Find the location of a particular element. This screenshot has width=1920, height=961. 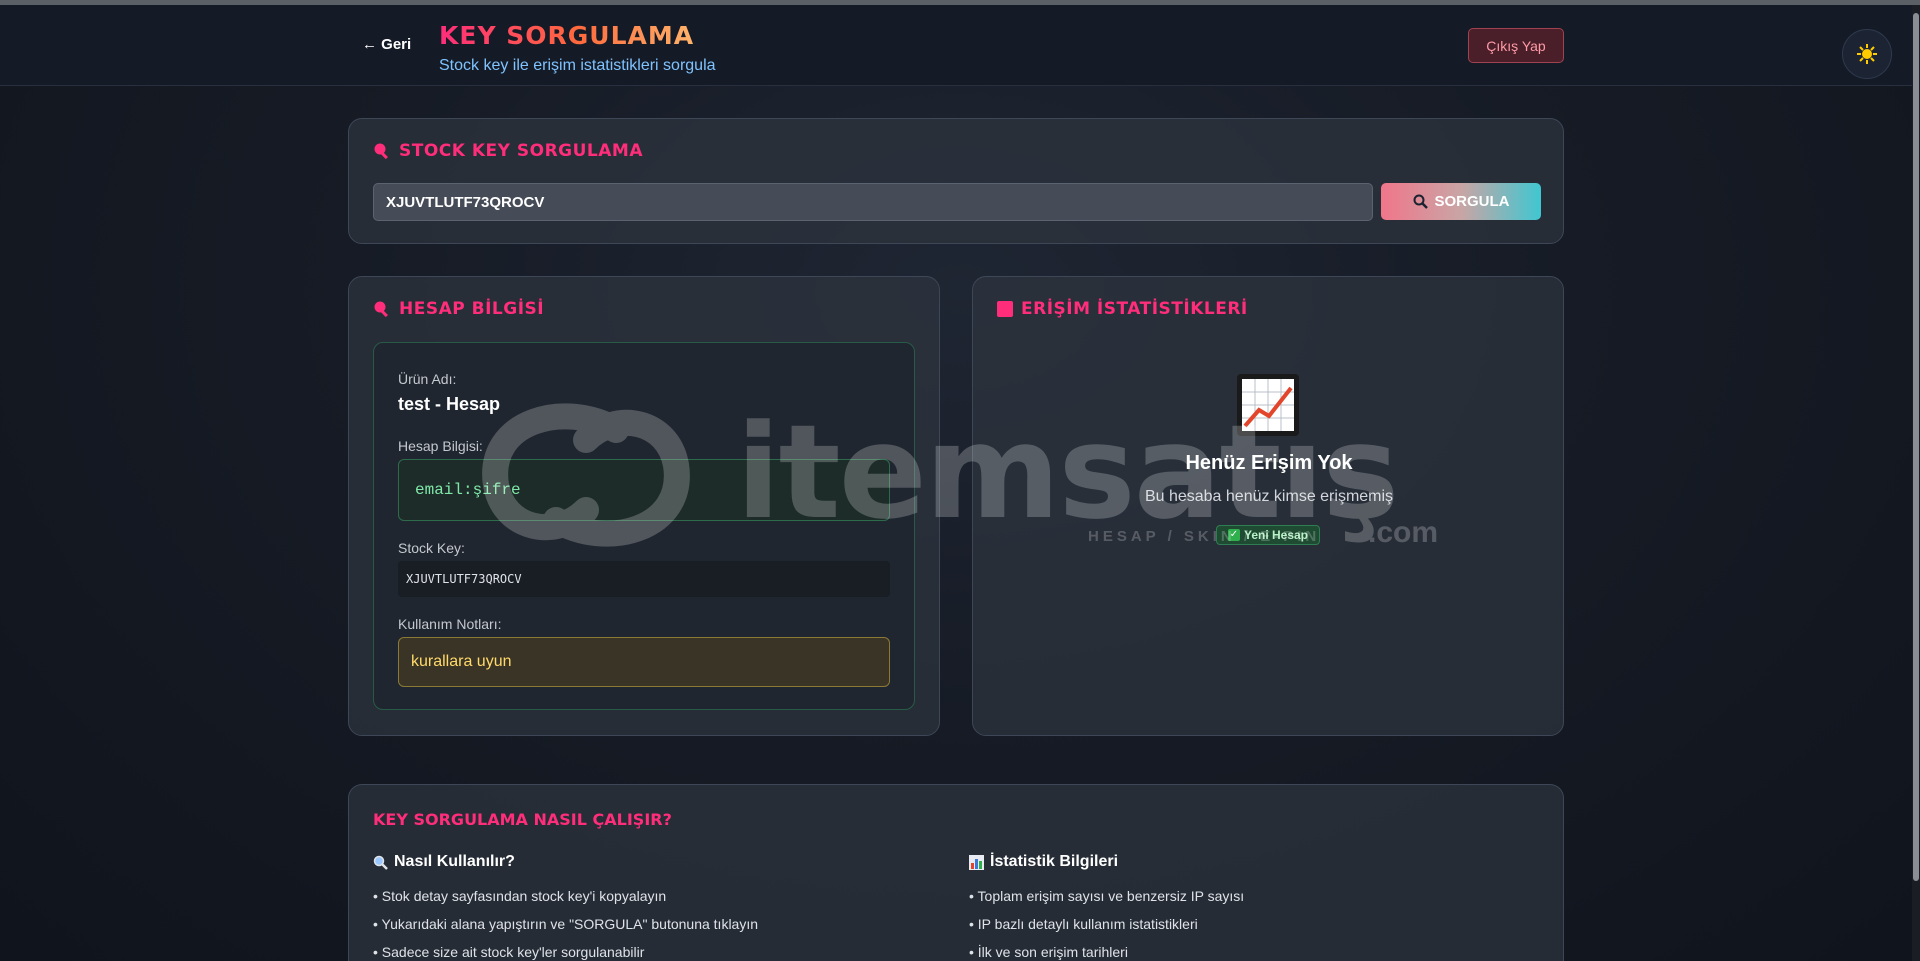

stock-key-value: XJUVTLUTF73QROCV is located at coordinates (644, 579).